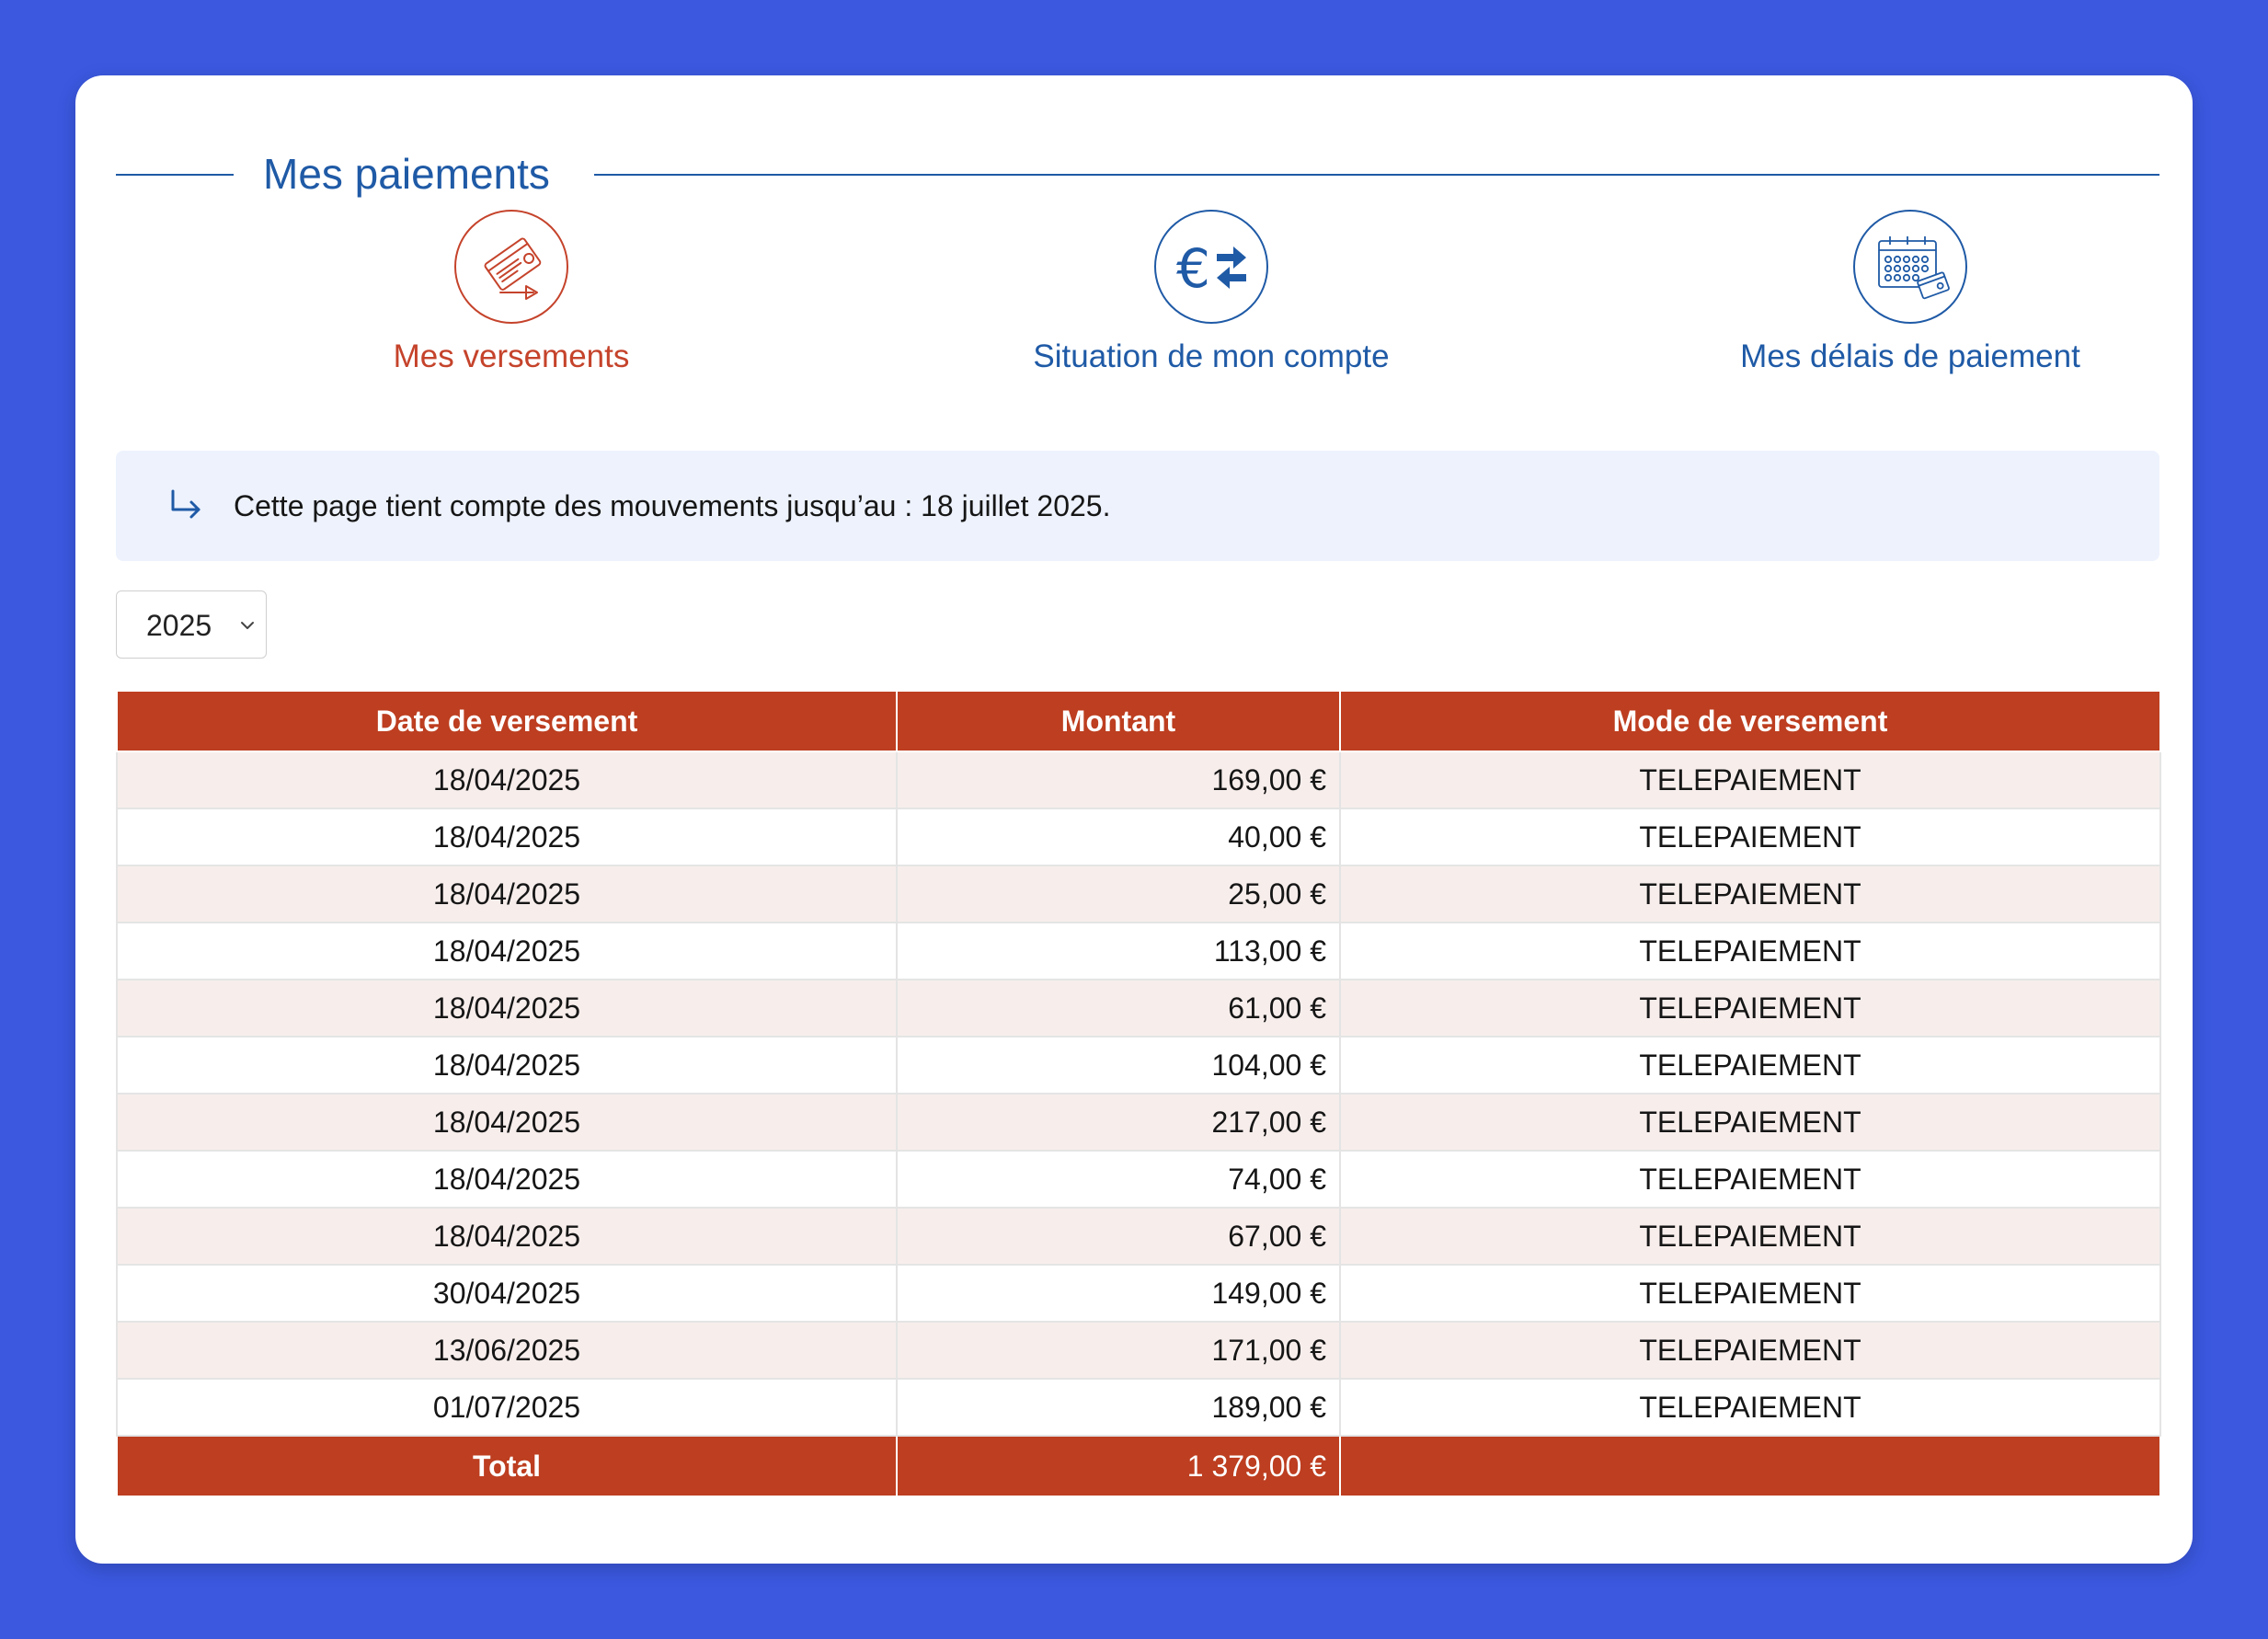 The width and height of the screenshot is (2268, 1639). I want to click on cell-date: 01/07/2025, so click(507, 1407).